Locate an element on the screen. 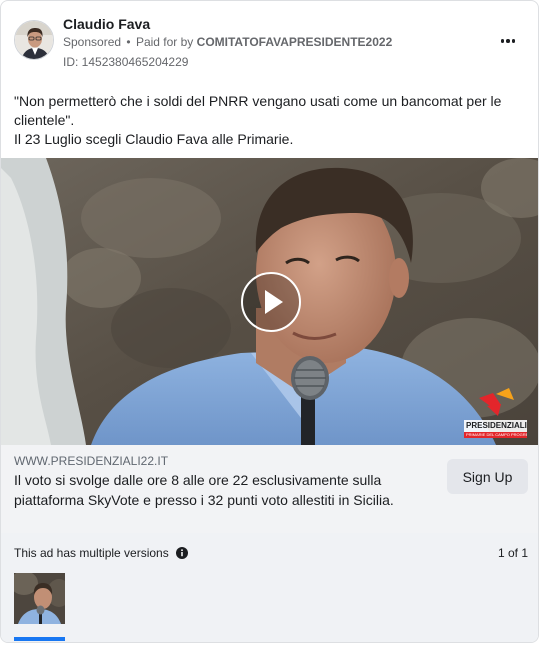  watermark-subtitle: PRIMARIE DEL CAMPO PROGRESSISTA is located at coordinates (496, 434).